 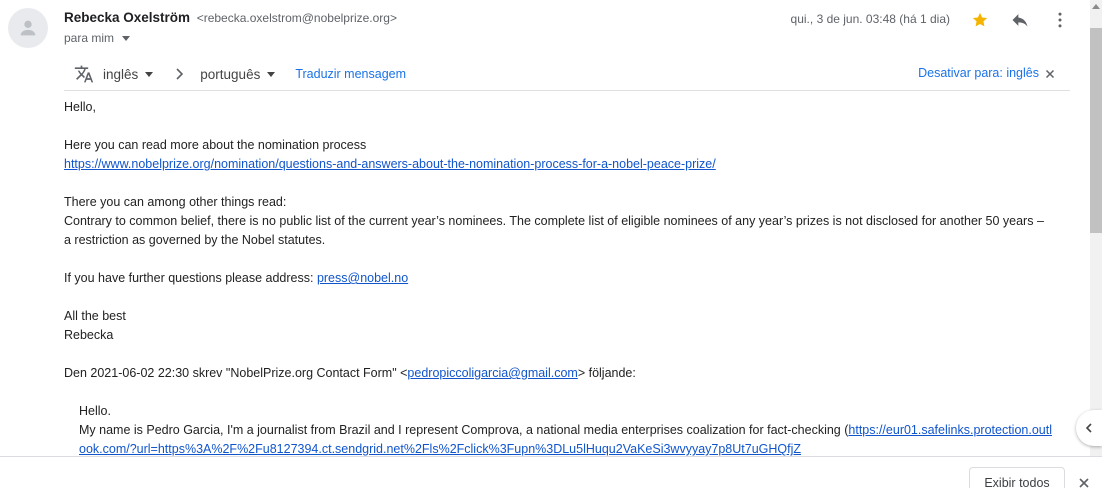 I want to click on target-language-select: português, so click(x=238, y=74).